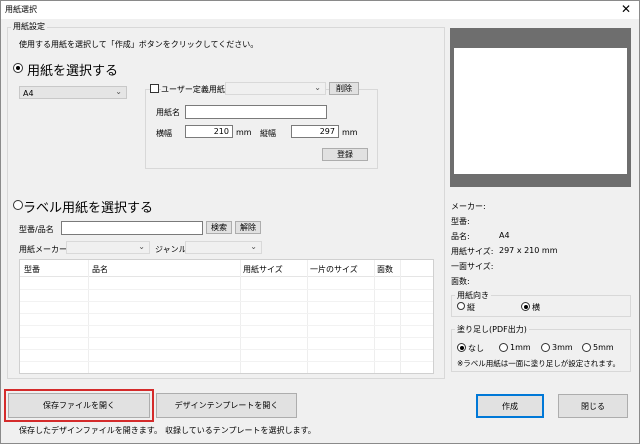 This screenshot has width=640, height=444. I want to click on info-faces-label: 面数:, so click(460, 281).